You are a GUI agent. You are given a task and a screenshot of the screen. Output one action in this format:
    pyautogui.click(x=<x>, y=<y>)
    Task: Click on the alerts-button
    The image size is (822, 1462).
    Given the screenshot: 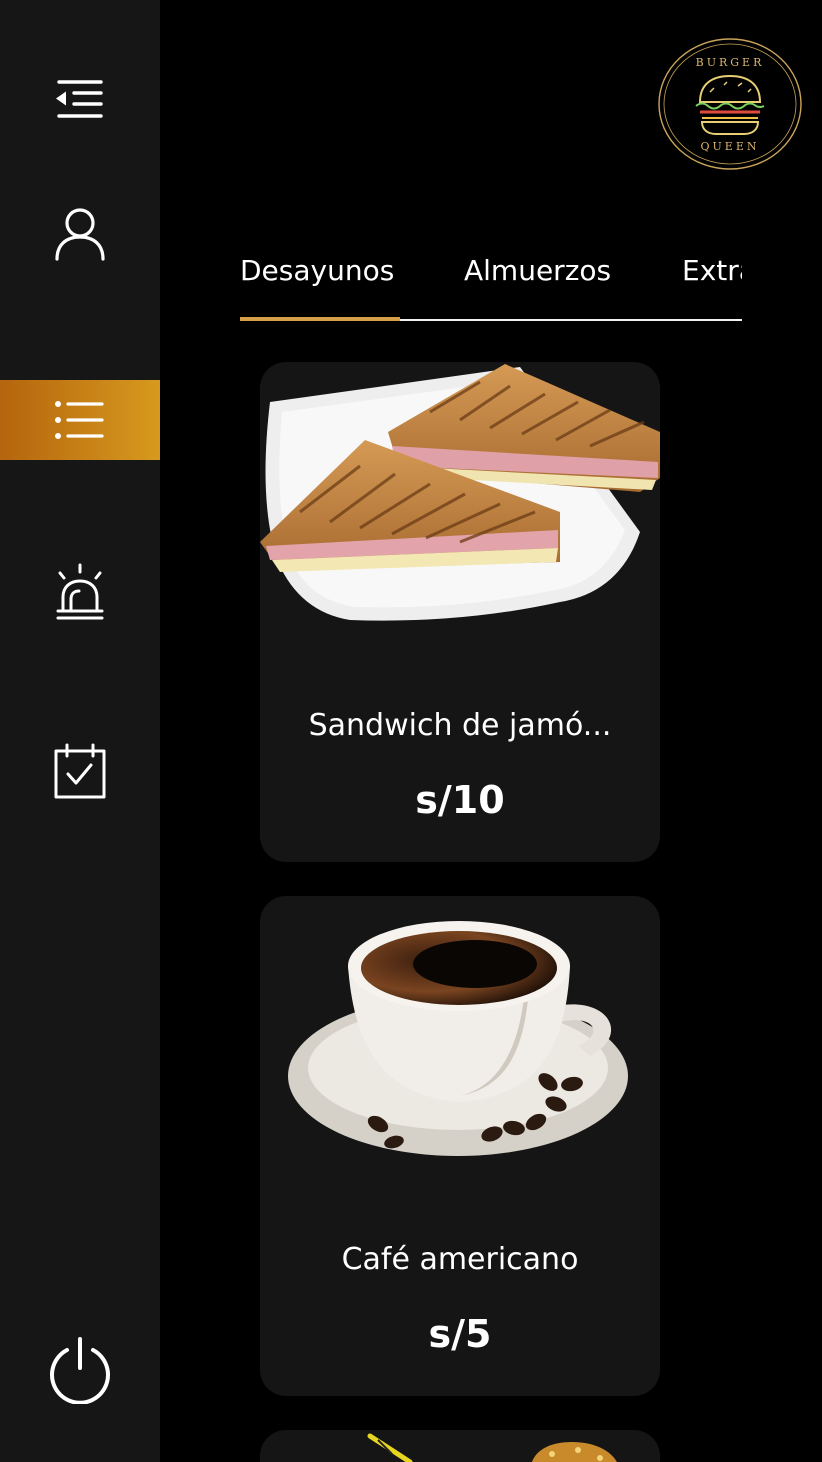 What is the action you would take?
    pyautogui.click(x=80, y=593)
    